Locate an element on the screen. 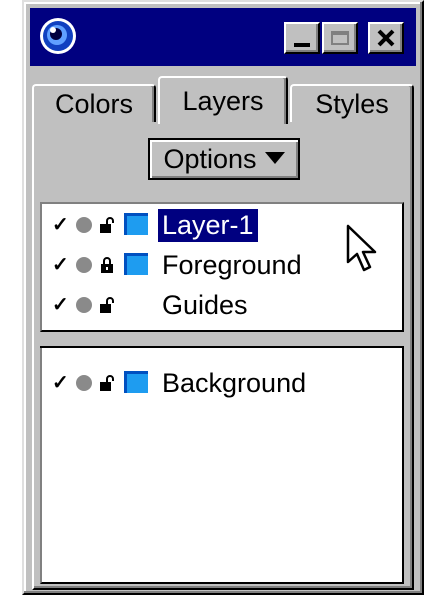 This screenshot has width=434, height=599. layer-name: Layer-1 is located at coordinates (208, 225).